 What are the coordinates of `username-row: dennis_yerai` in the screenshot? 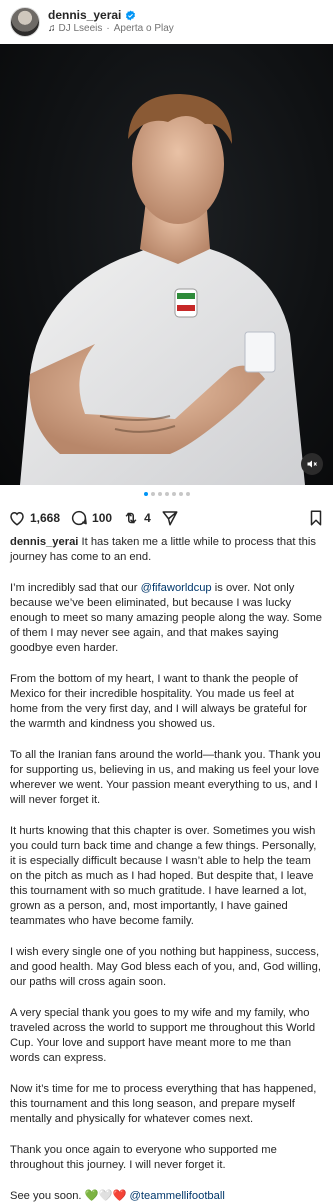 It's located at (111, 15).